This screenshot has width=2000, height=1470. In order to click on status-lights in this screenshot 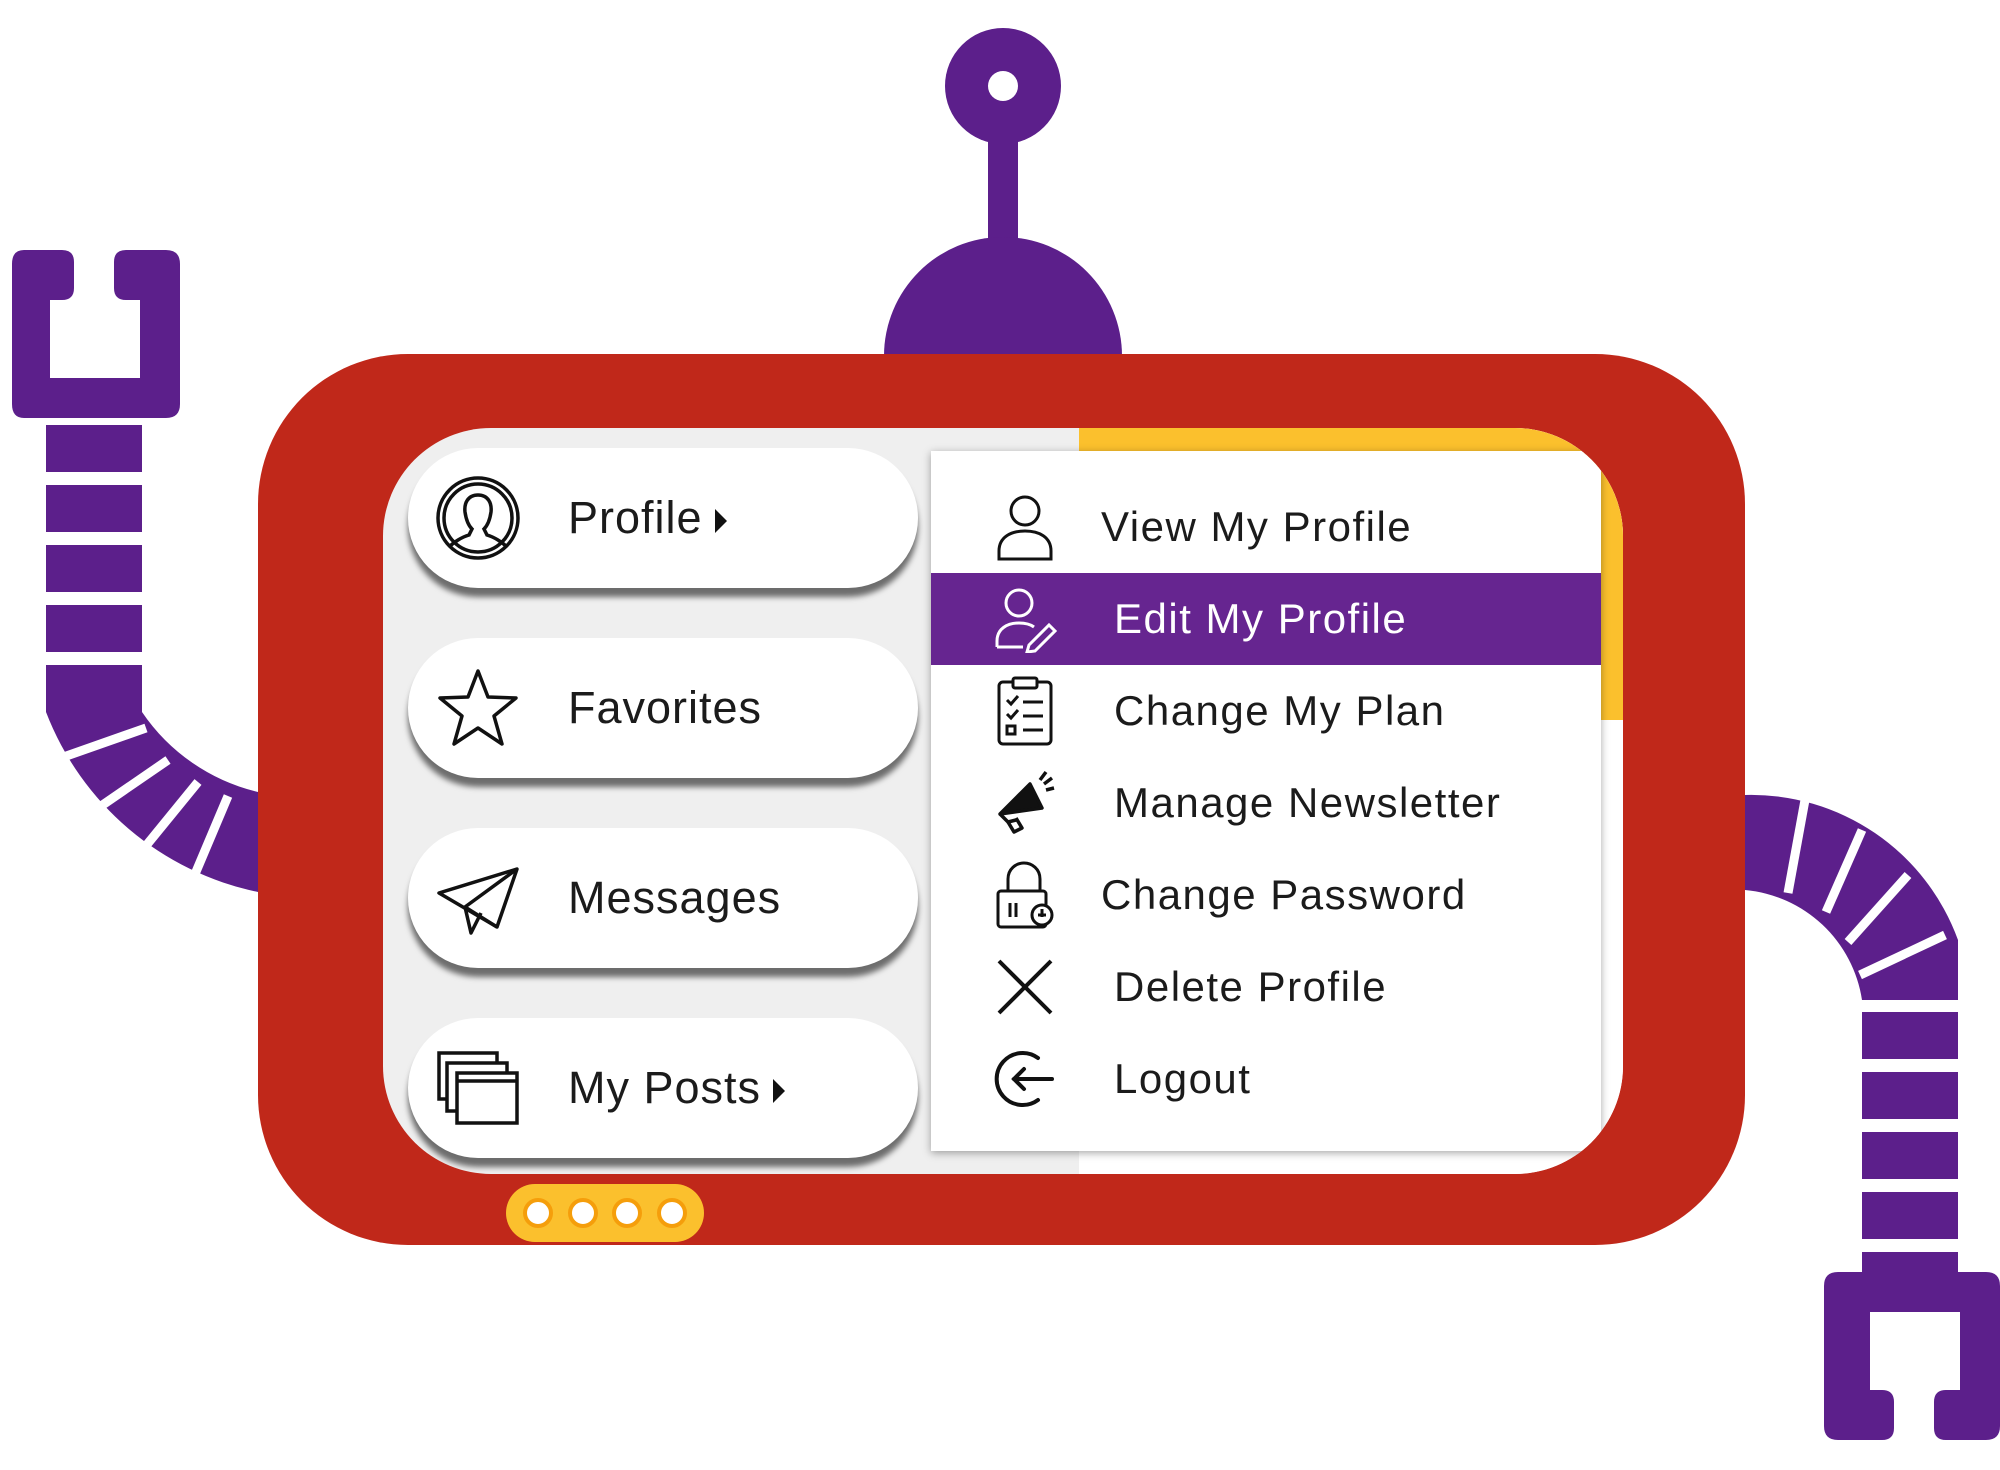, I will do `click(605, 1213)`.